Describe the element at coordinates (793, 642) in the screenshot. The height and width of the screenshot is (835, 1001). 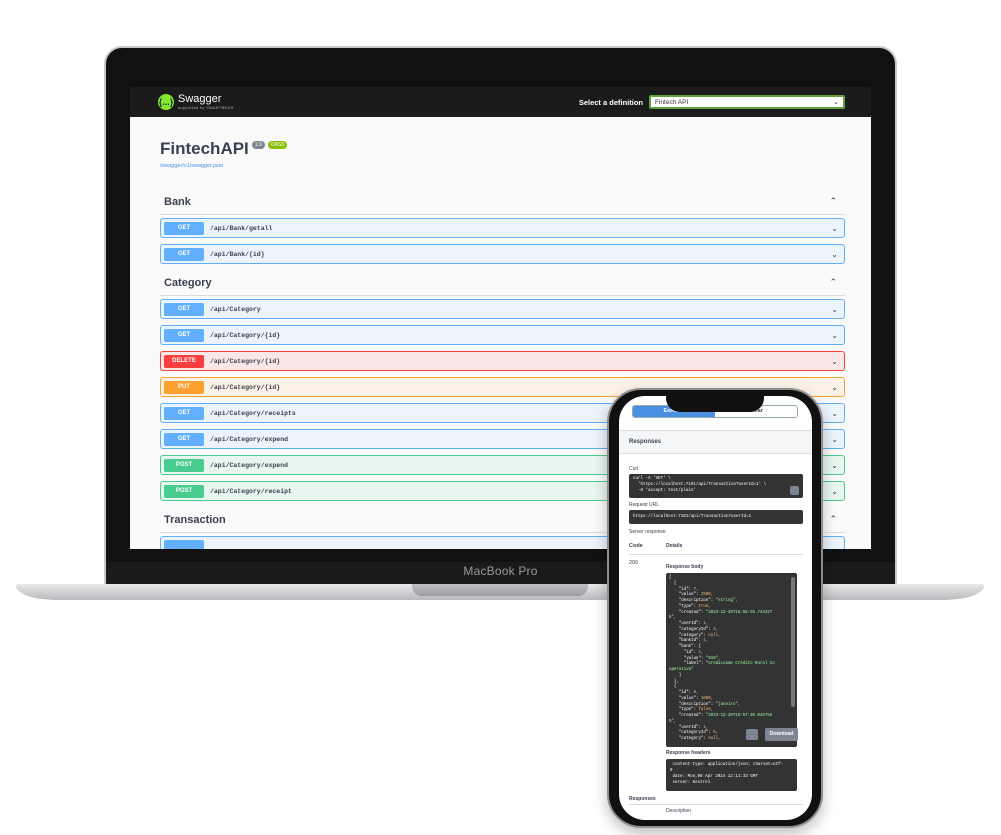
I see `scrollbar` at that location.